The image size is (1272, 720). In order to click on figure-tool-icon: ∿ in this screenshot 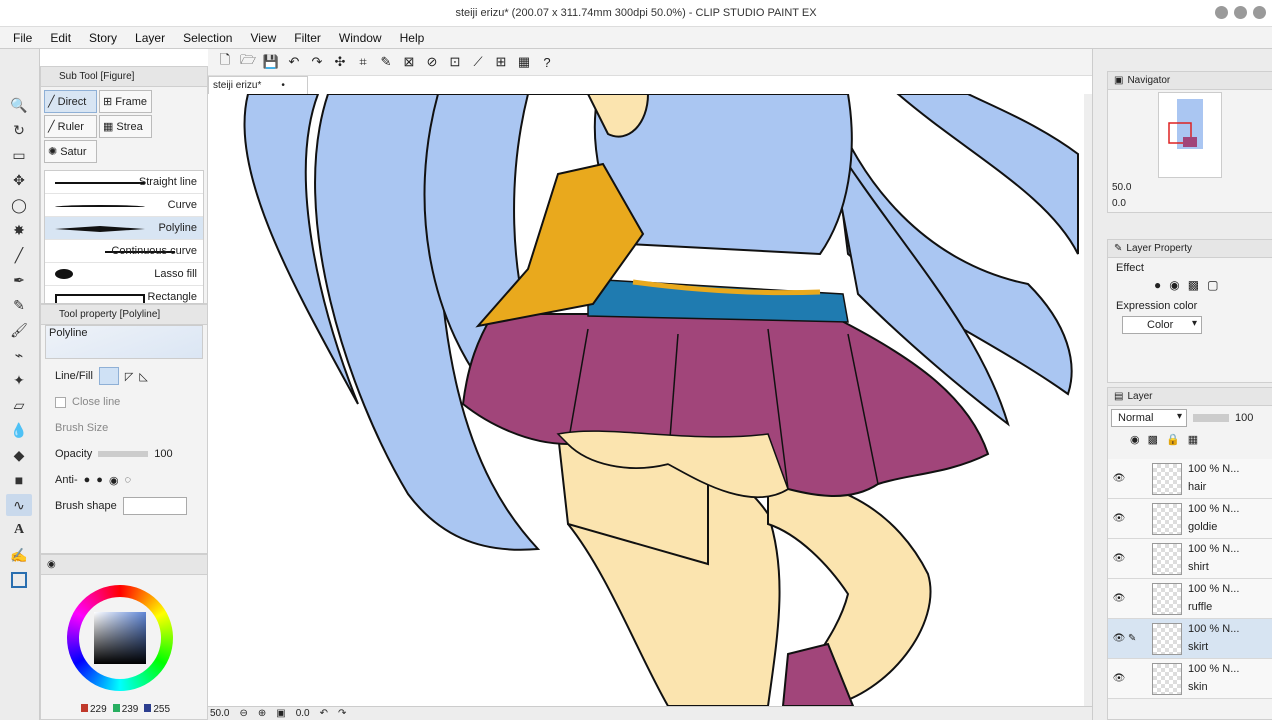, I will do `click(19, 505)`.